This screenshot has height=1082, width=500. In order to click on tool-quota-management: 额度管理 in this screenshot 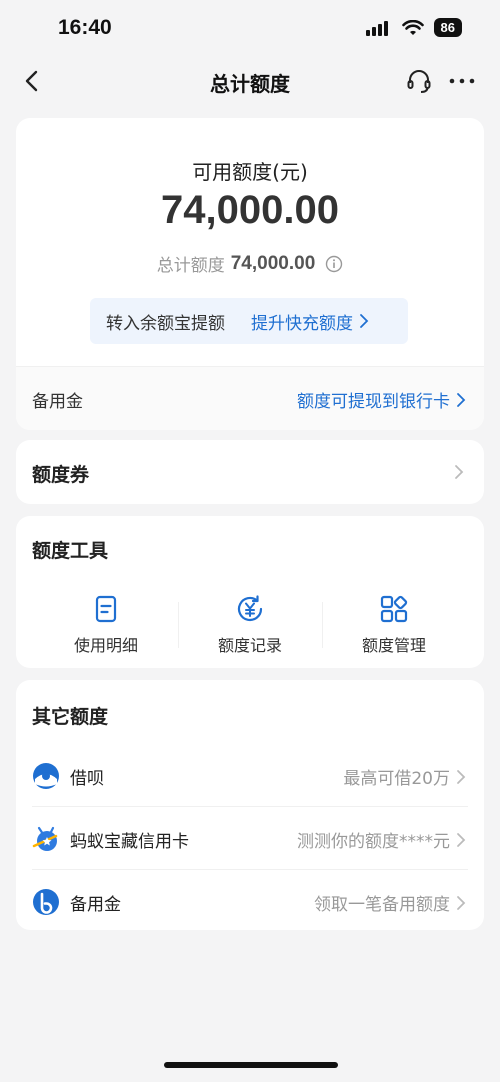, I will do `click(394, 625)`.